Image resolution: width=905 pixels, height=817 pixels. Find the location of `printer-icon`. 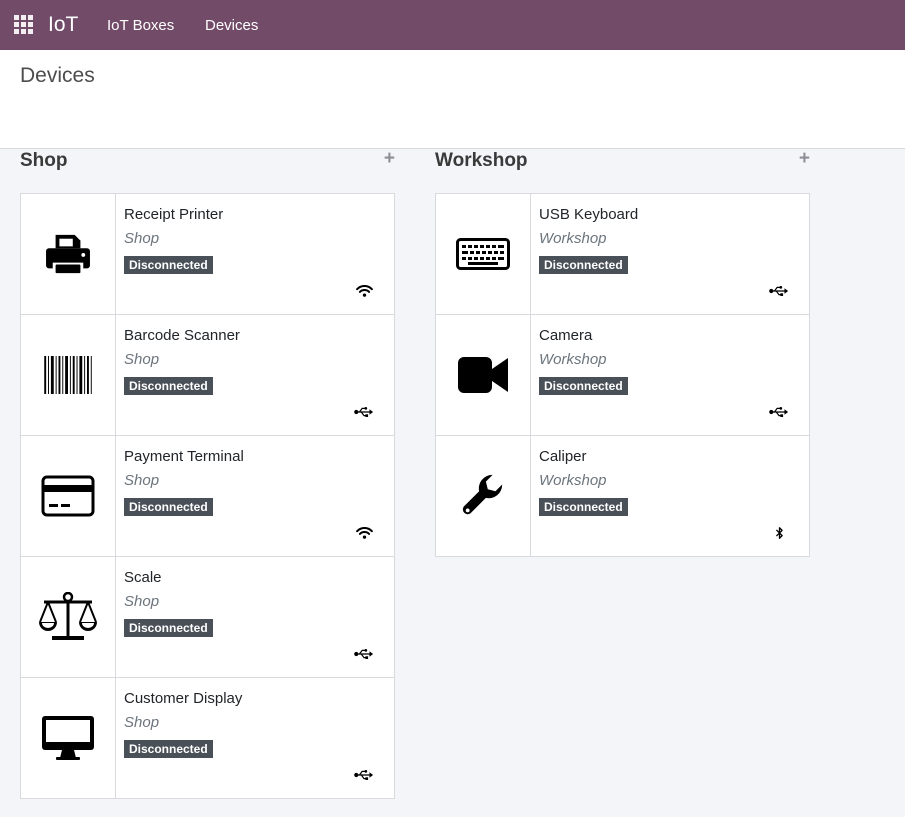

printer-icon is located at coordinates (68, 254).